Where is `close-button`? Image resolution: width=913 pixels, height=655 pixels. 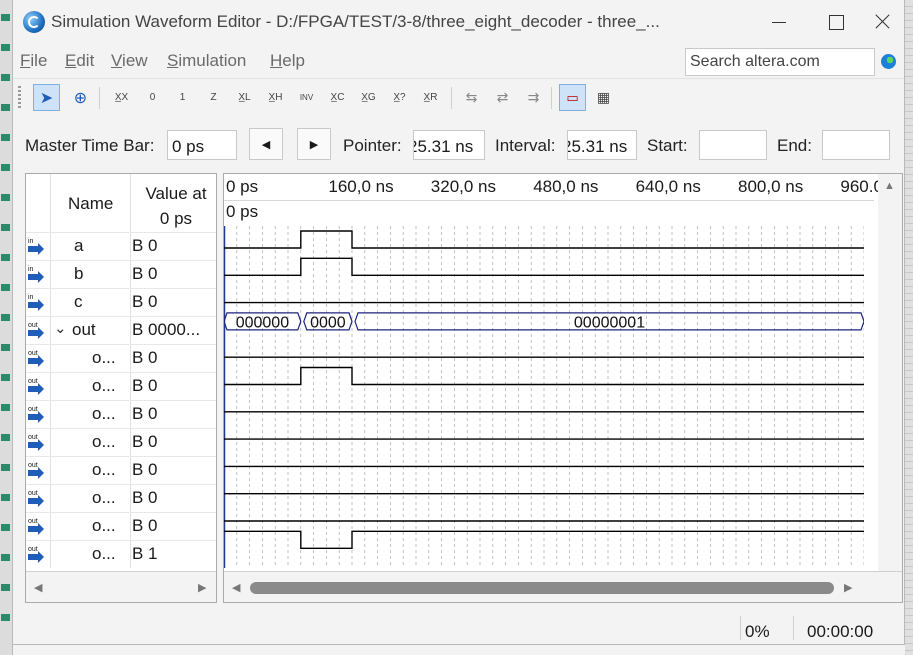
close-button is located at coordinates (882, 22).